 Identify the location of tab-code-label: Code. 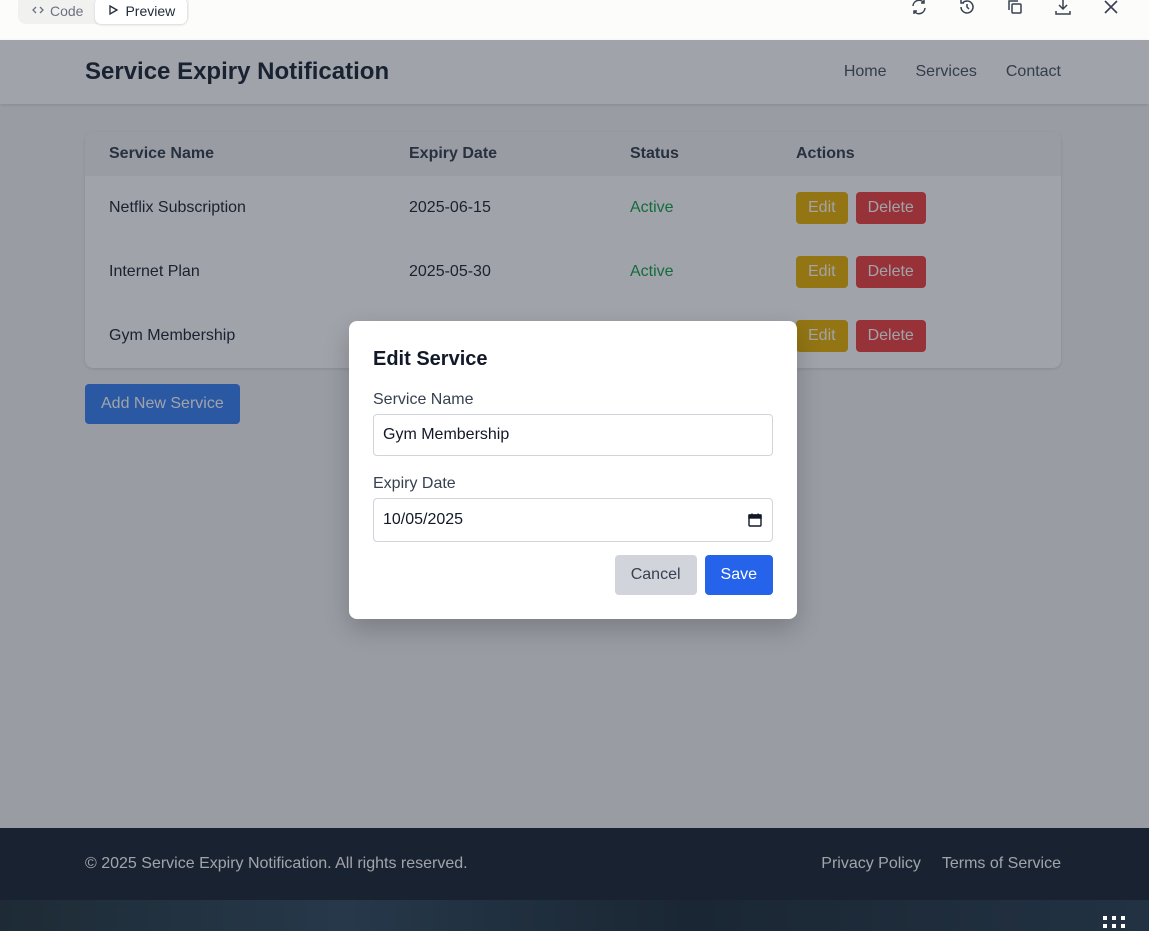
(67, 11).